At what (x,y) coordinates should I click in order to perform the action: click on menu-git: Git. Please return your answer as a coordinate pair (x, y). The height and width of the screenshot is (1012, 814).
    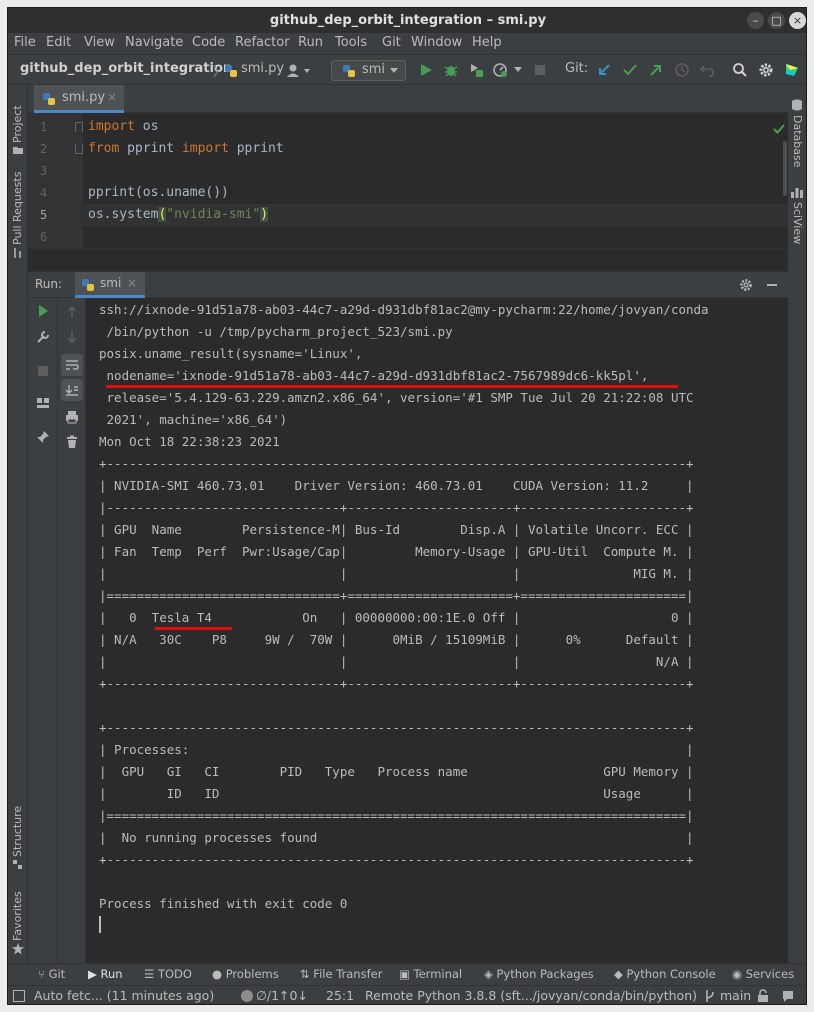
    Looking at the image, I should click on (391, 42).